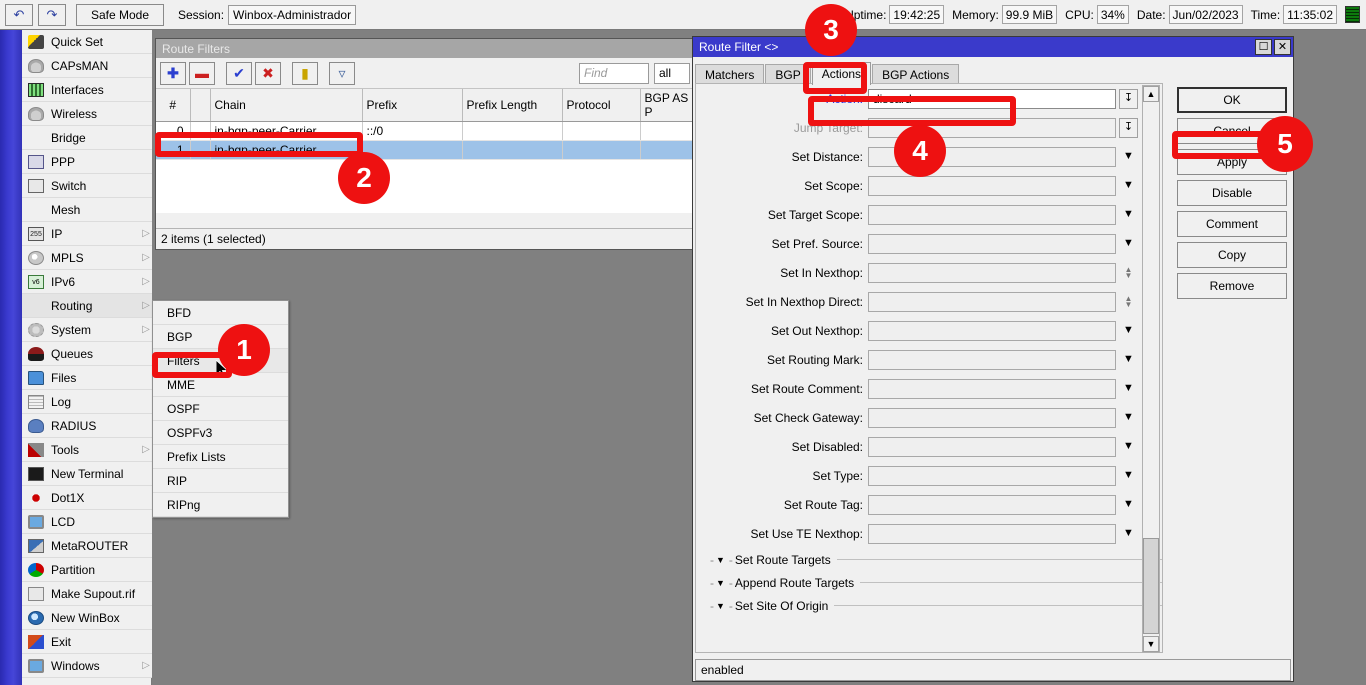 Image resolution: width=1366 pixels, height=685 pixels. Describe the element at coordinates (220, 409) in the screenshot. I see `submenu-item-ospf: OSPF` at that location.